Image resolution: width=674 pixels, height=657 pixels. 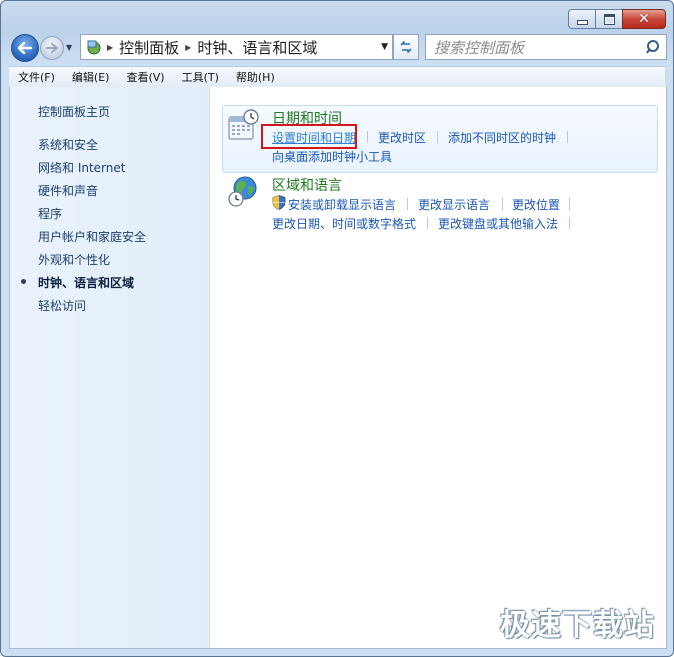 I want to click on back-button, so click(x=25, y=48).